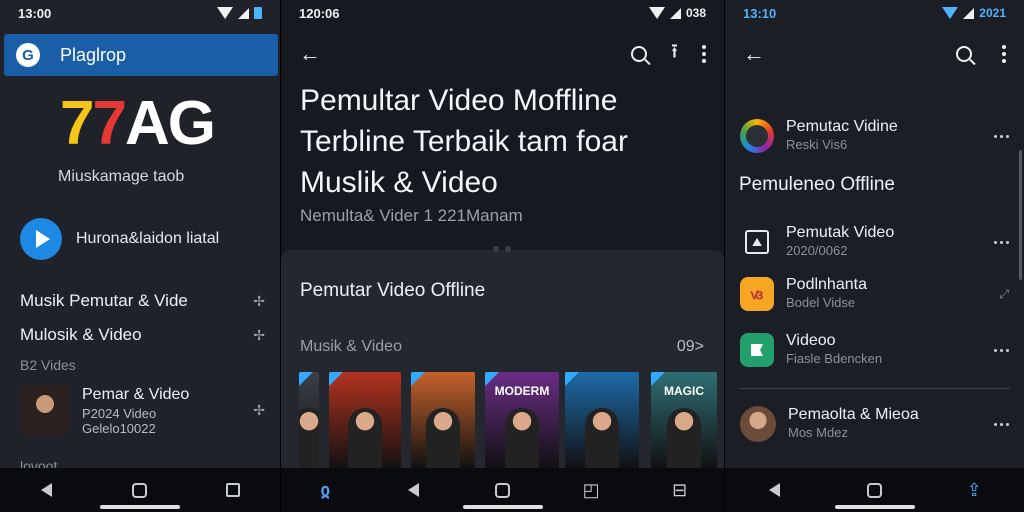  I want to click on item-title: Pemaolta & Mieoa, so click(853, 414).